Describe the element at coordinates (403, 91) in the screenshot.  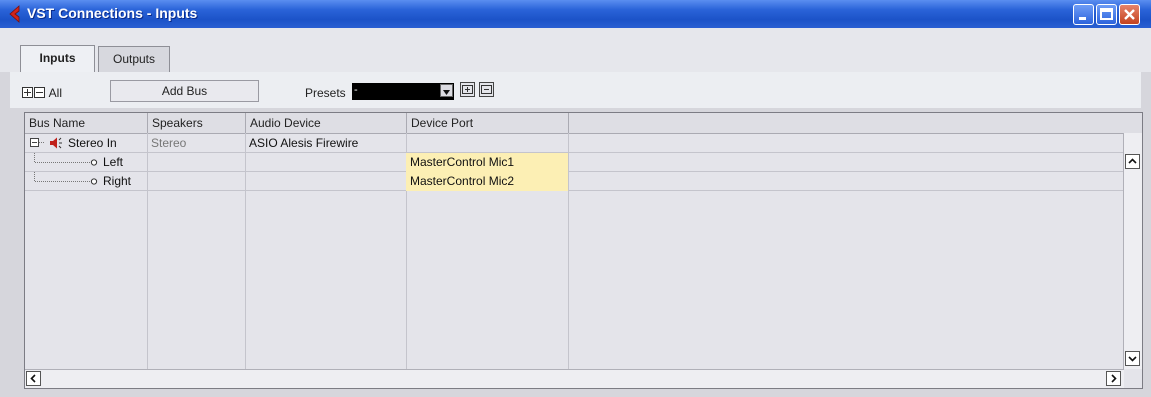
I see `presets-dropdown: -` at that location.